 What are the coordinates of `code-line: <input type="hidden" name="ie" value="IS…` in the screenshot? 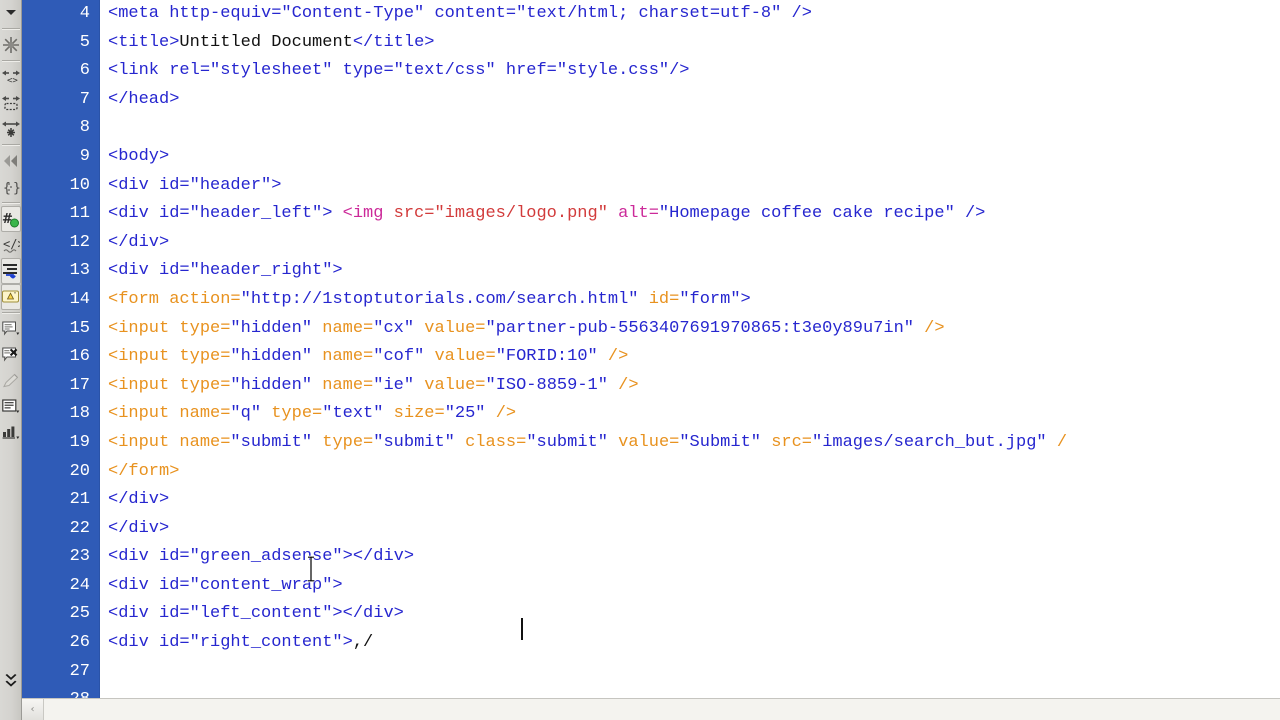 It's located at (694, 386).